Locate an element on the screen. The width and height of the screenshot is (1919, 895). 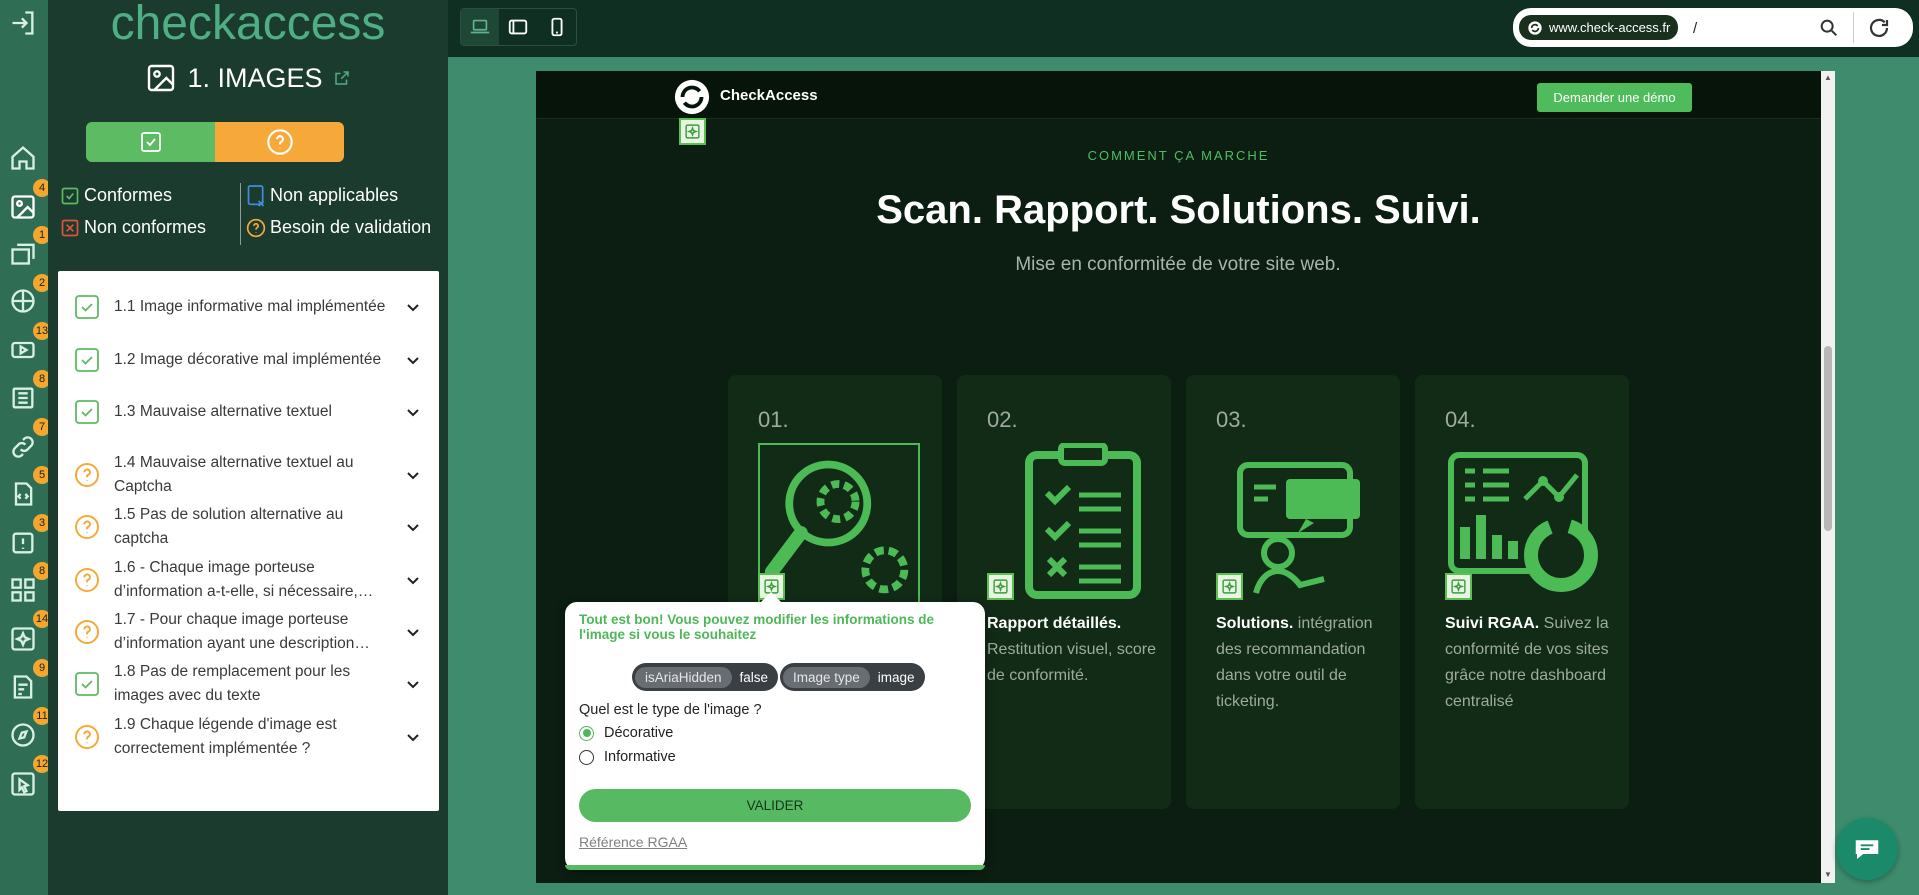
criterion-title: 1. IMAGES is located at coordinates (255, 77).